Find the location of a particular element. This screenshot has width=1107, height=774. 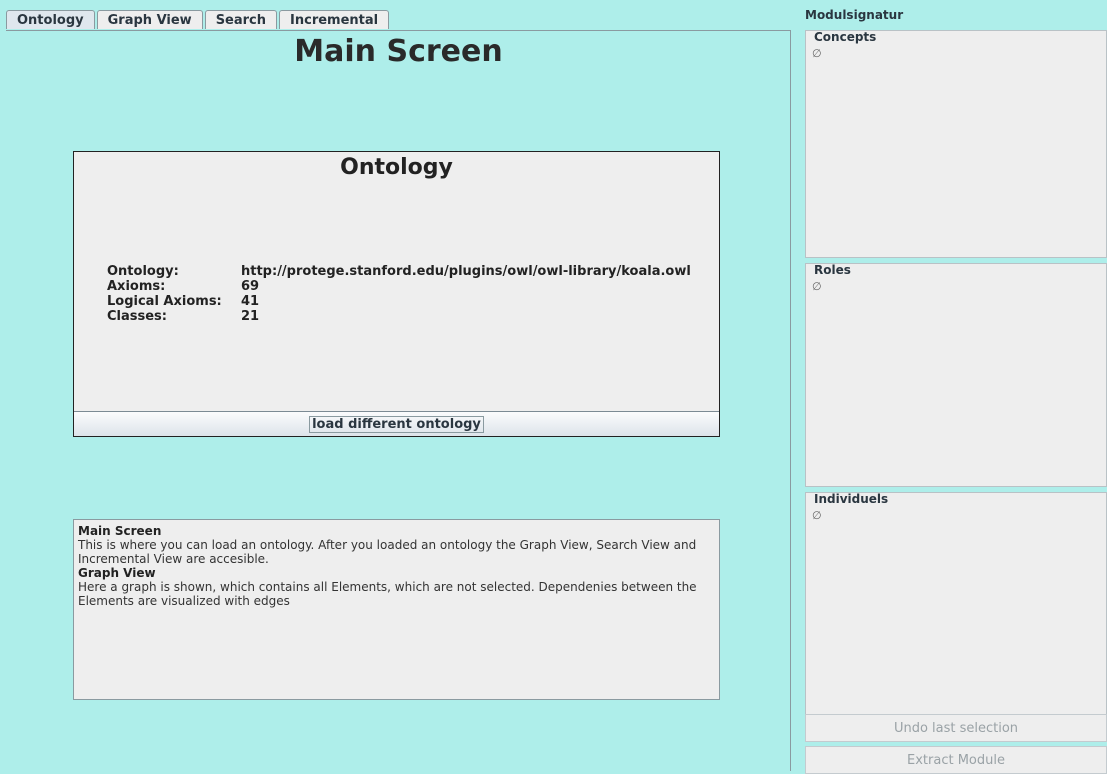

load-ontology-button: load different ontology is located at coordinates (396, 423).